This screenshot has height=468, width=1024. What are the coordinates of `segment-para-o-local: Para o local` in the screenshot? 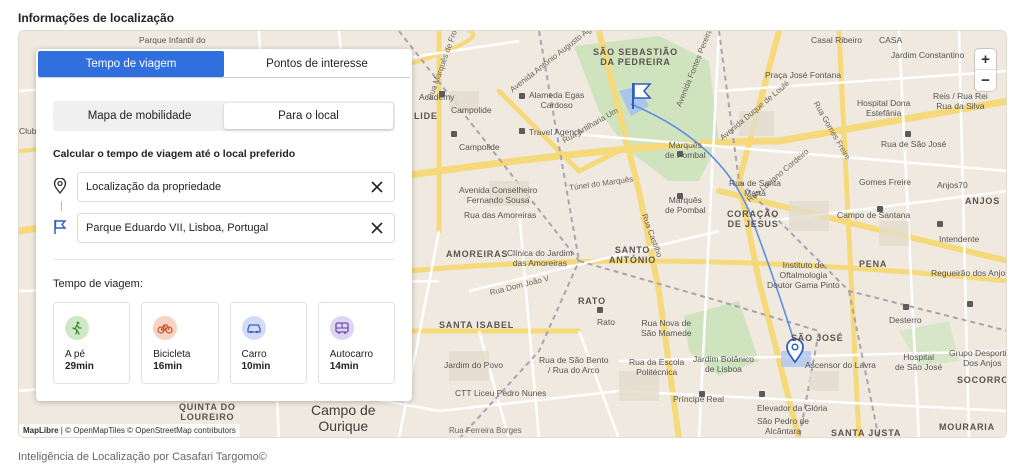 It's located at (308, 116).